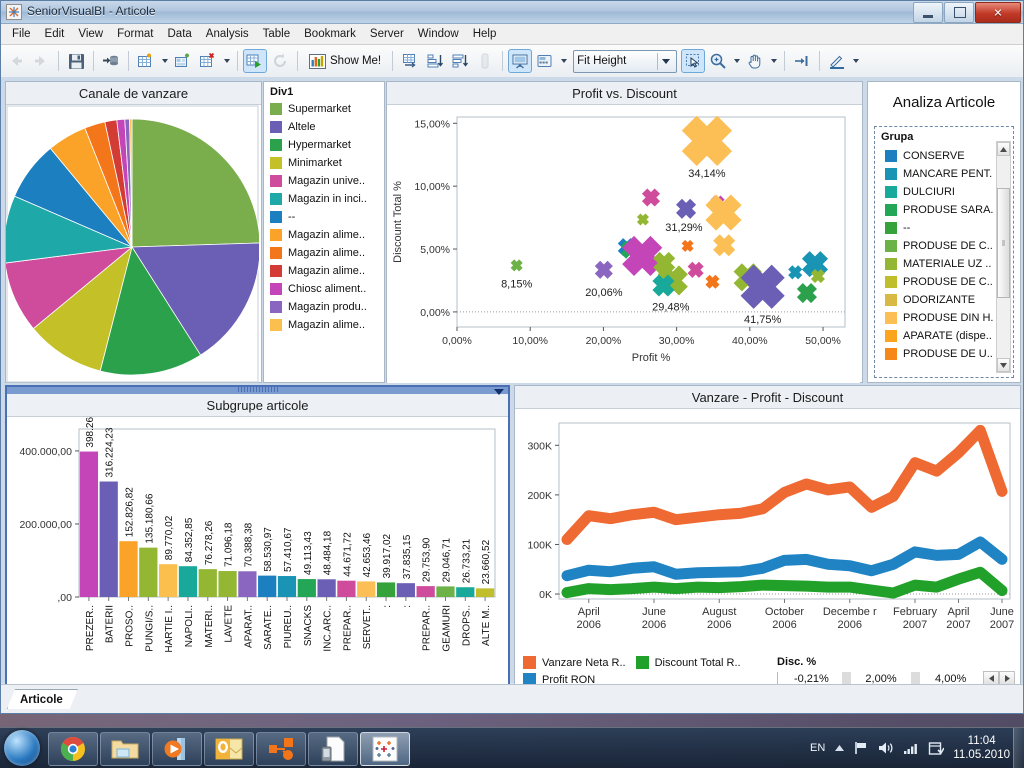 The image size is (1024, 768). Describe the element at coordinates (330, 34) in the screenshot. I see `menu-item-bookmark: Bookmark` at that location.